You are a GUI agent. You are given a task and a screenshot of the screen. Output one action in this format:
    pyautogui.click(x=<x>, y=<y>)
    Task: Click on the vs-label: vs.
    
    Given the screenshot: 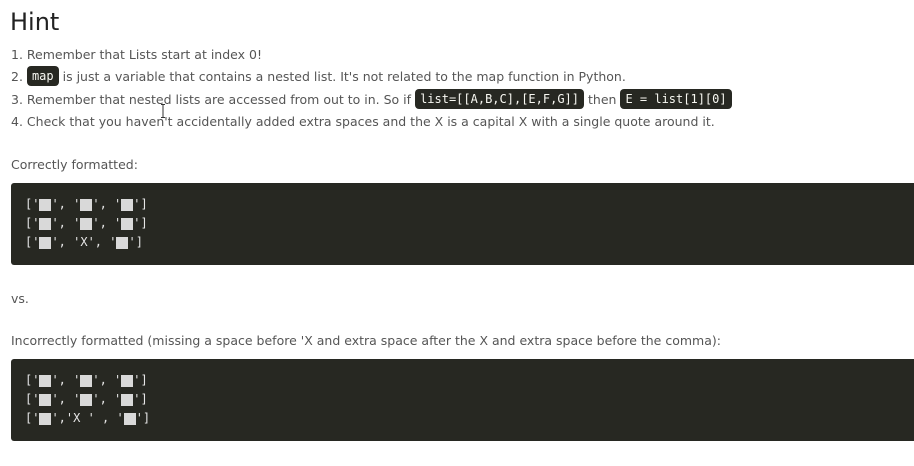 What is the action you would take?
    pyautogui.click(x=20, y=298)
    